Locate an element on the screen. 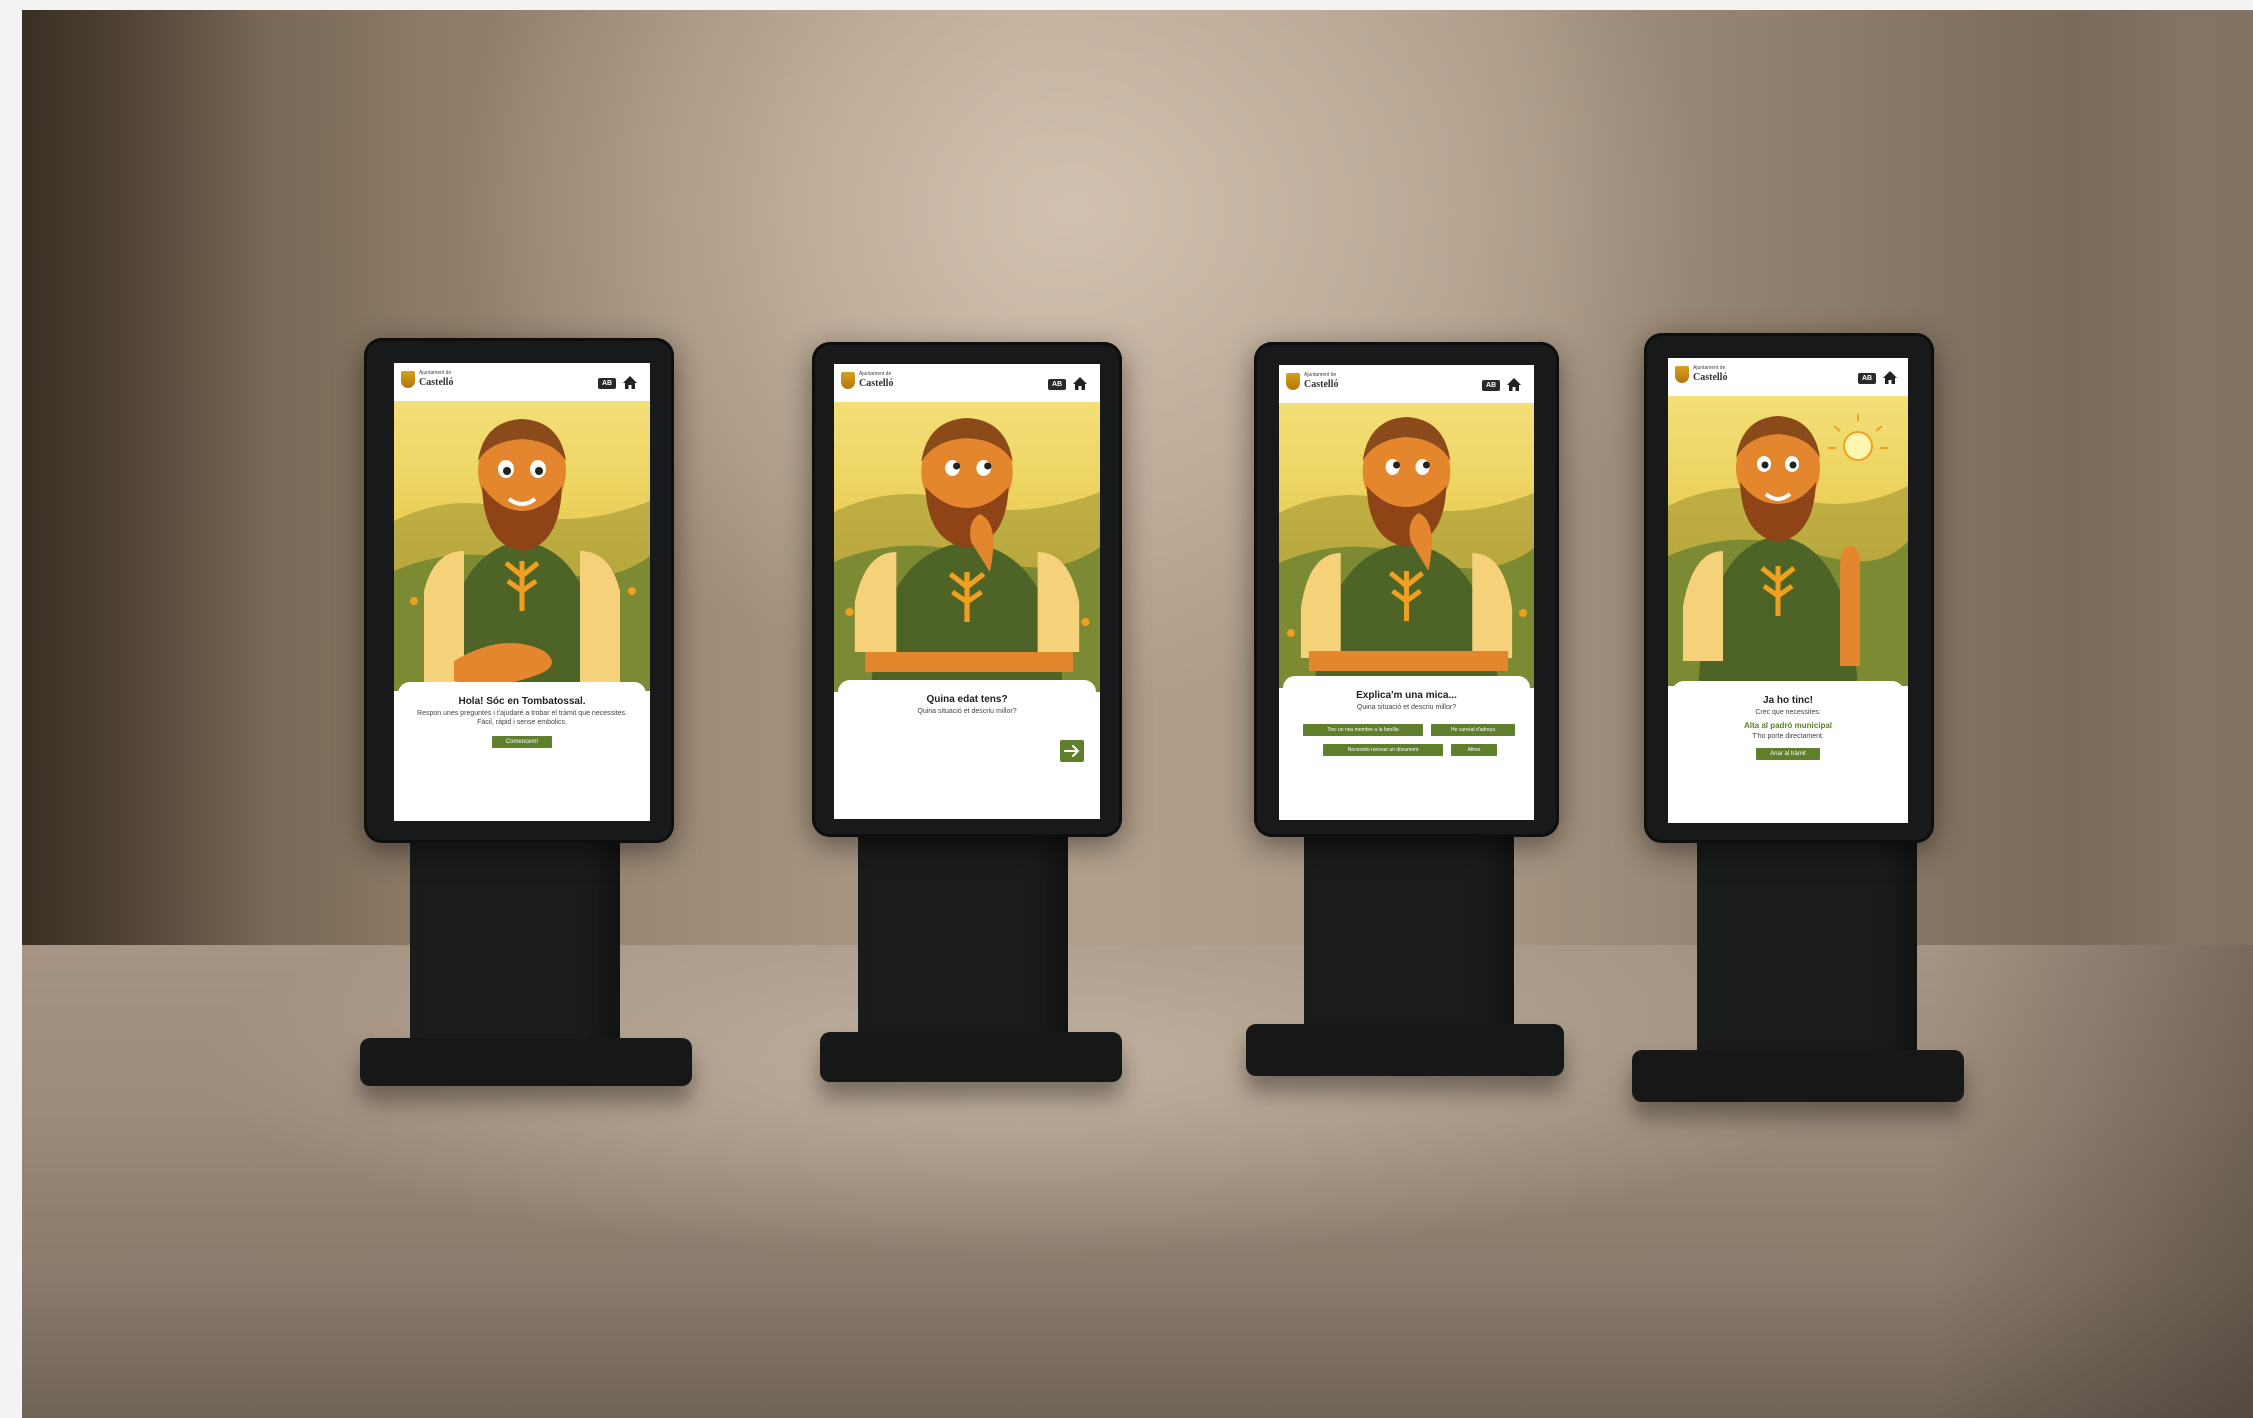  option-new-family-member: Tinc un nou membre a la família is located at coordinates (1363, 730).